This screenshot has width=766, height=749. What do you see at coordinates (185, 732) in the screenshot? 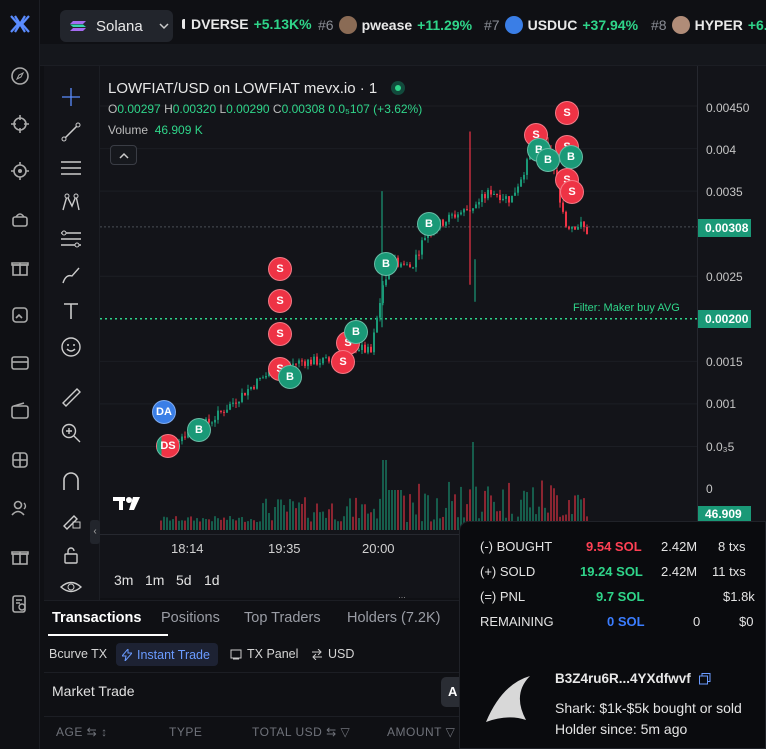
I see `col-type: TYPE` at bounding box center [185, 732].